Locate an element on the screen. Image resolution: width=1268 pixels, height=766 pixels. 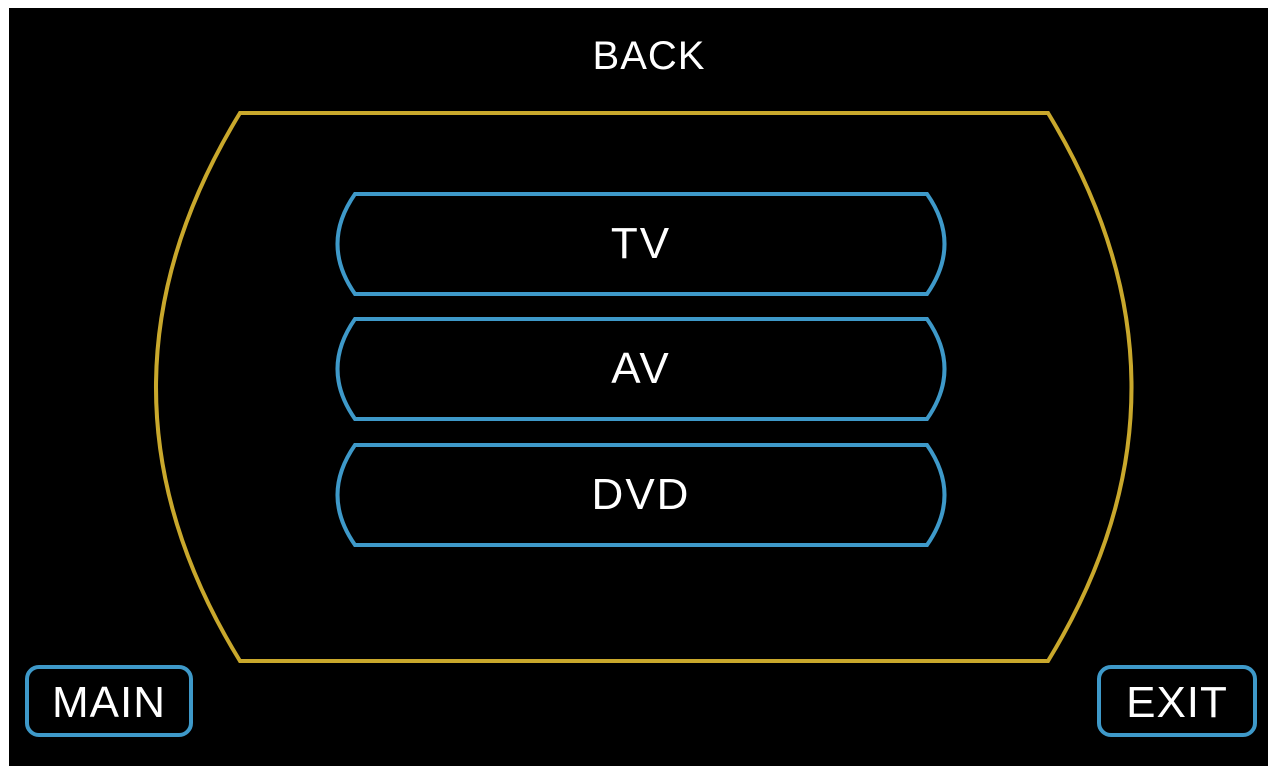
dvd-source-button: DVD is located at coordinates (641, 495).